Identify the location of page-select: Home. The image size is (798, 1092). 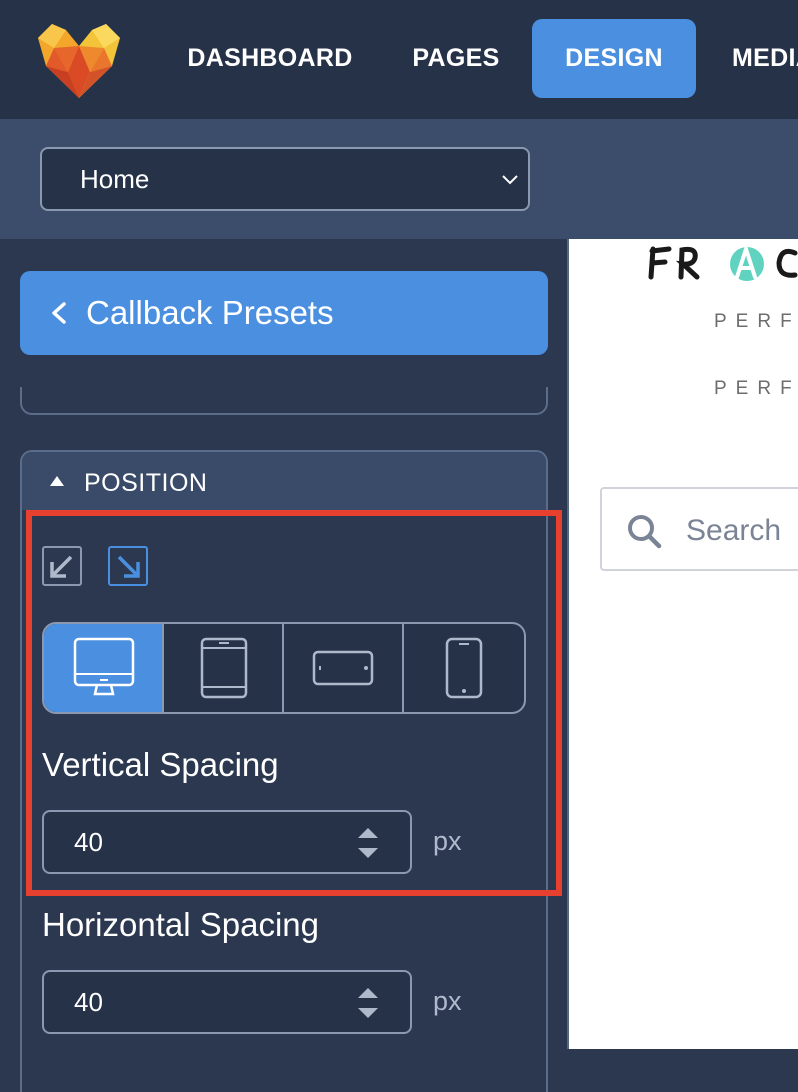
(285, 179).